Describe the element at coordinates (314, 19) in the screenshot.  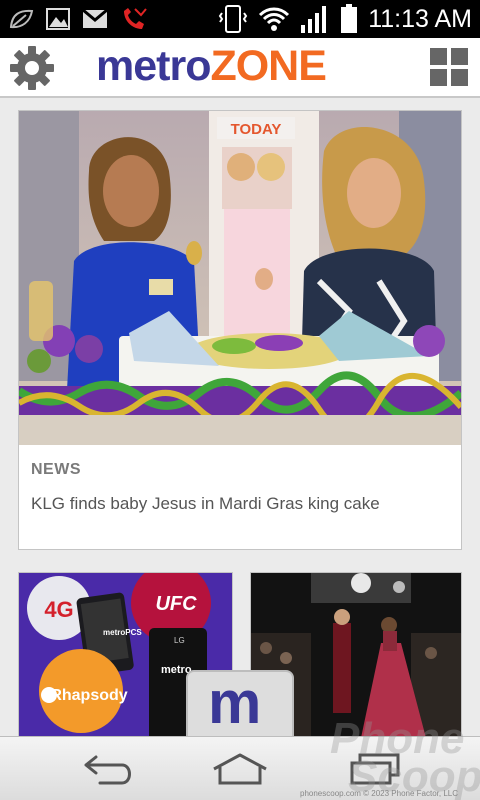
I see `signal-icon` at that location.